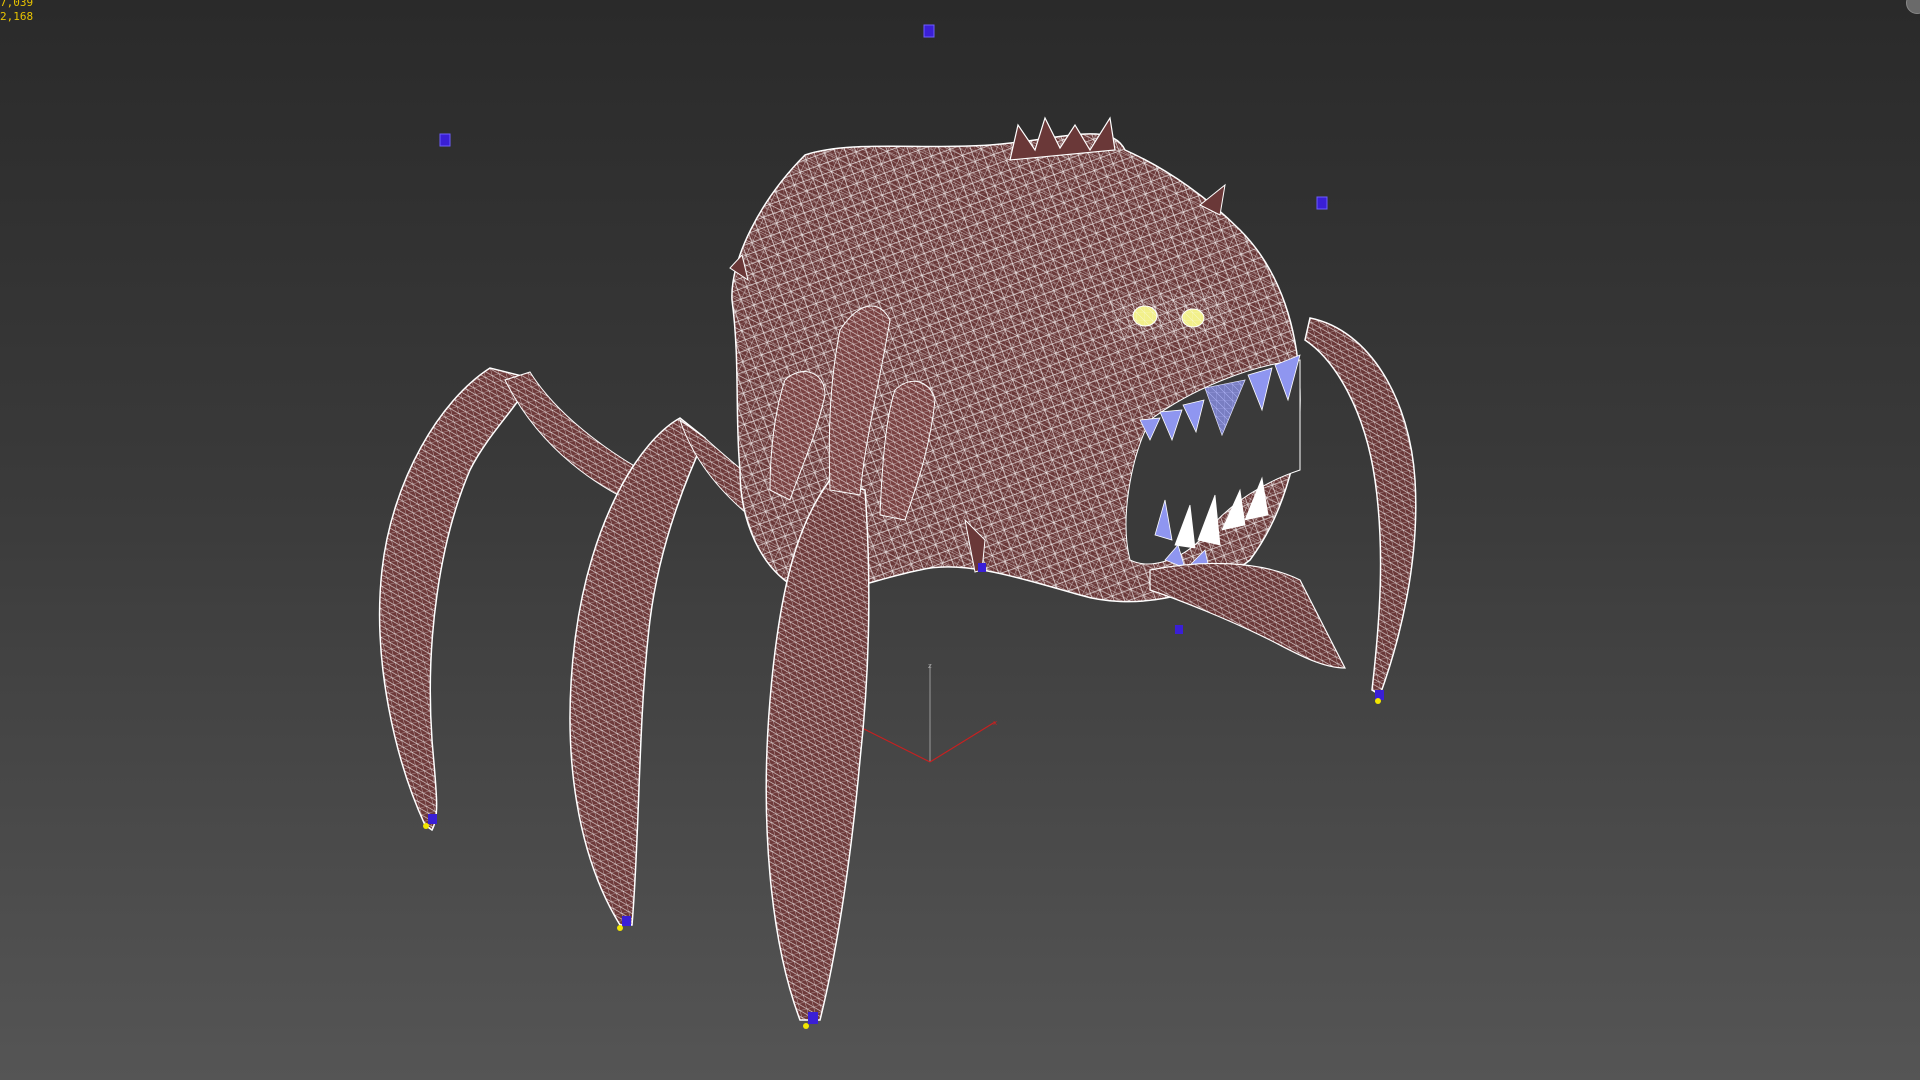 Image resolution: width=1920 pixels, height=1080 pixels. What do you see at coordinates (17, 16) in the screenshot?
I see `stat-line-verts: 2,168` at bounding box center [17, 16].